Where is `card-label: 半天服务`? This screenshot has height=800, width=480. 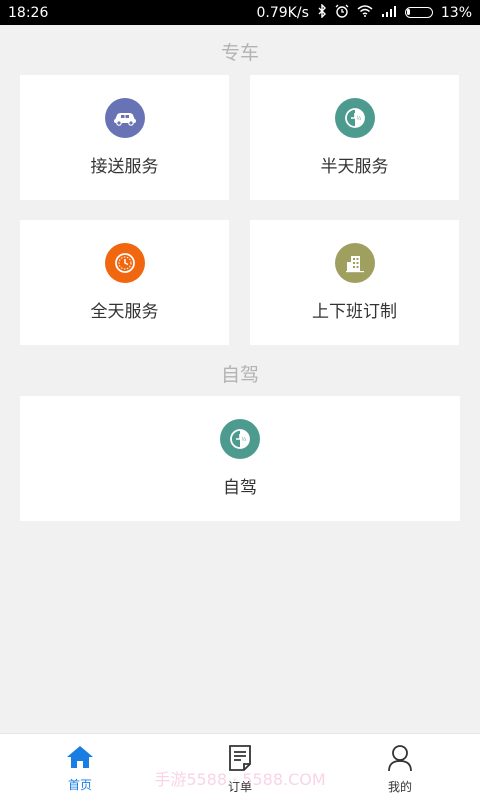
card-label: 半天服务 is located at coordinates (354, 167).